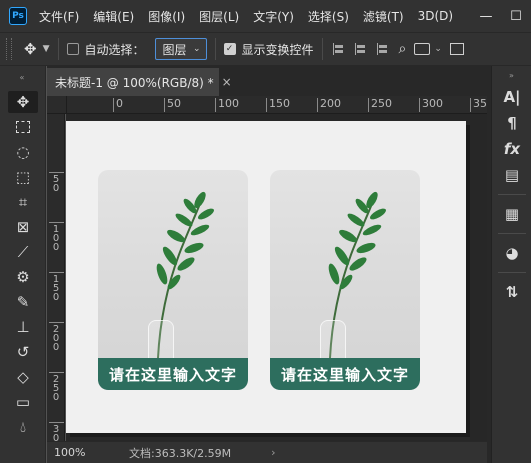 Image resolution: width=531 pixels, height=463 pixels. What do you see at coordinates (273, 452) in the screenshot?
I see `status-menu-arrow-icon: ›` at bounding box center [273, 452].